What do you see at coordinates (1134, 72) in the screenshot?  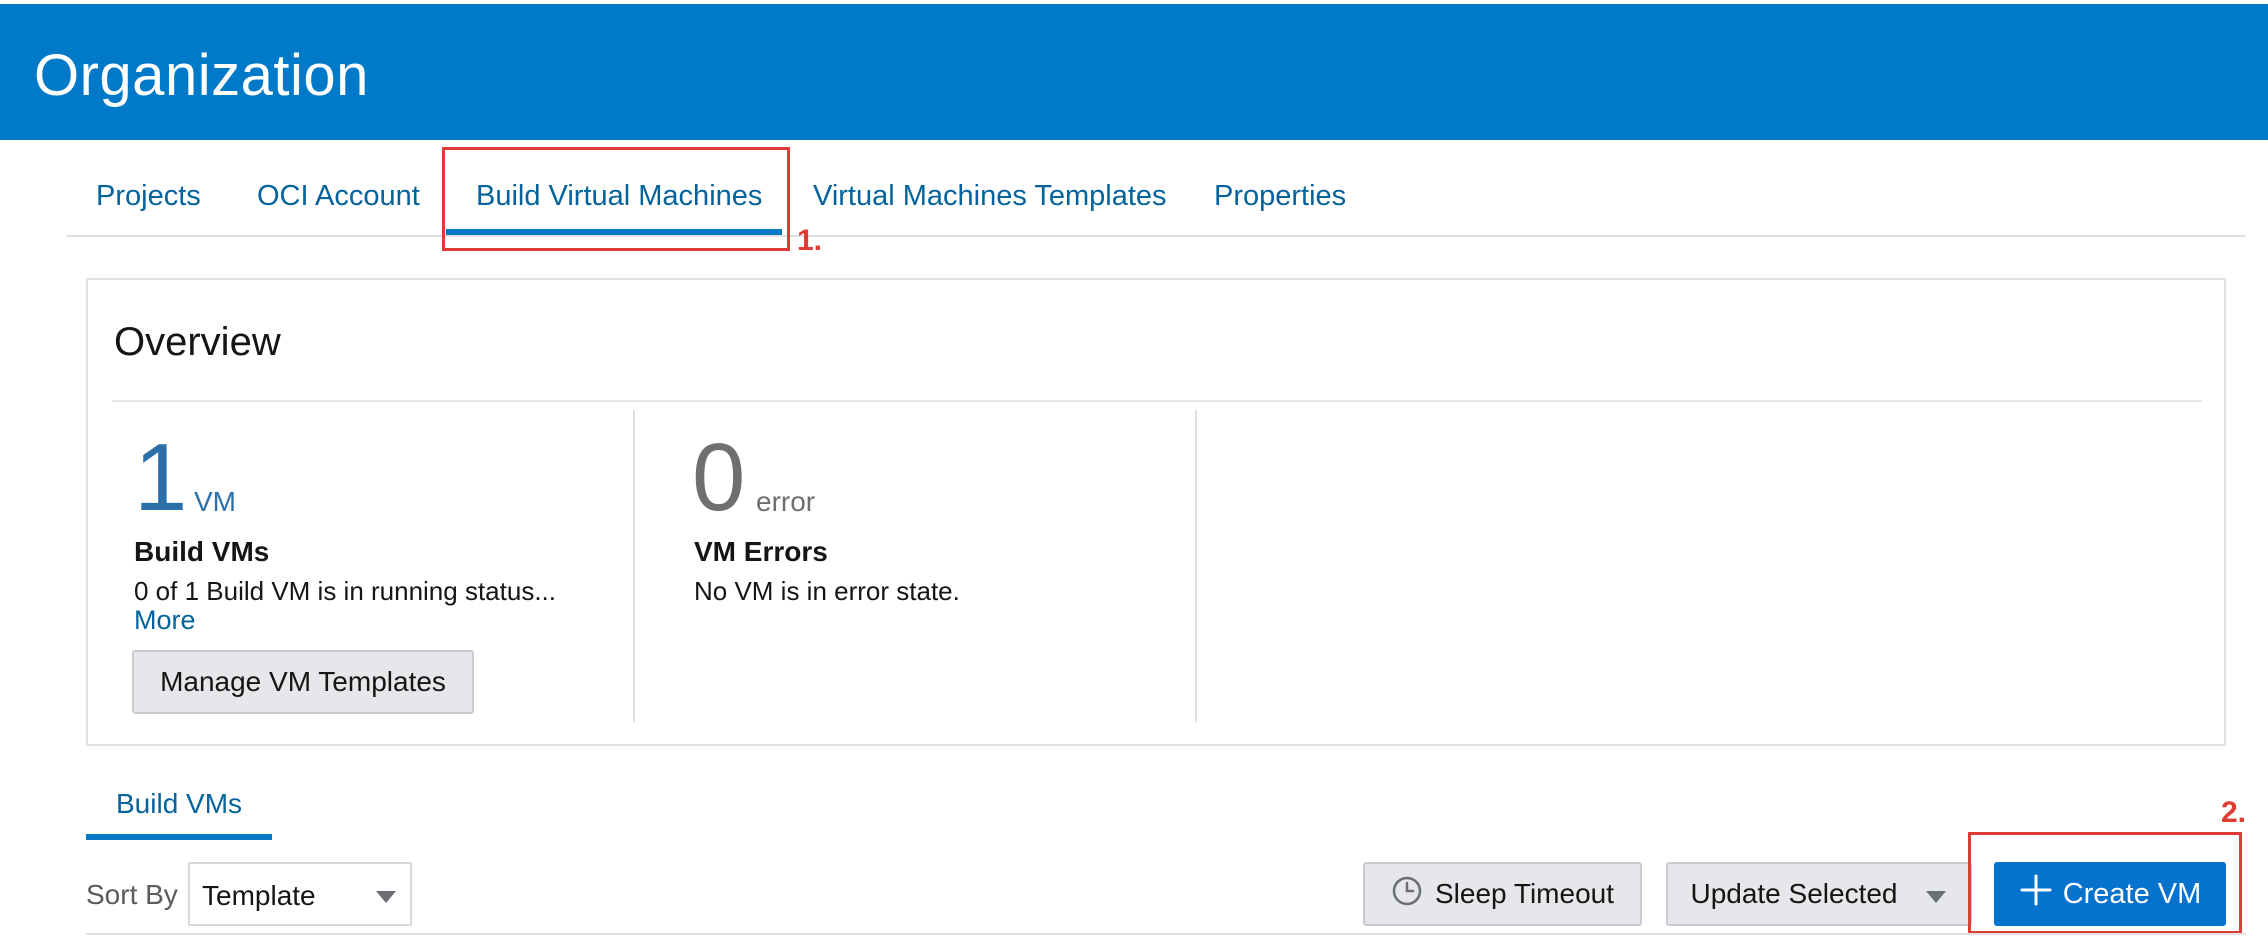 I see `page-header: Organization` at bounding box center [1134, 72].